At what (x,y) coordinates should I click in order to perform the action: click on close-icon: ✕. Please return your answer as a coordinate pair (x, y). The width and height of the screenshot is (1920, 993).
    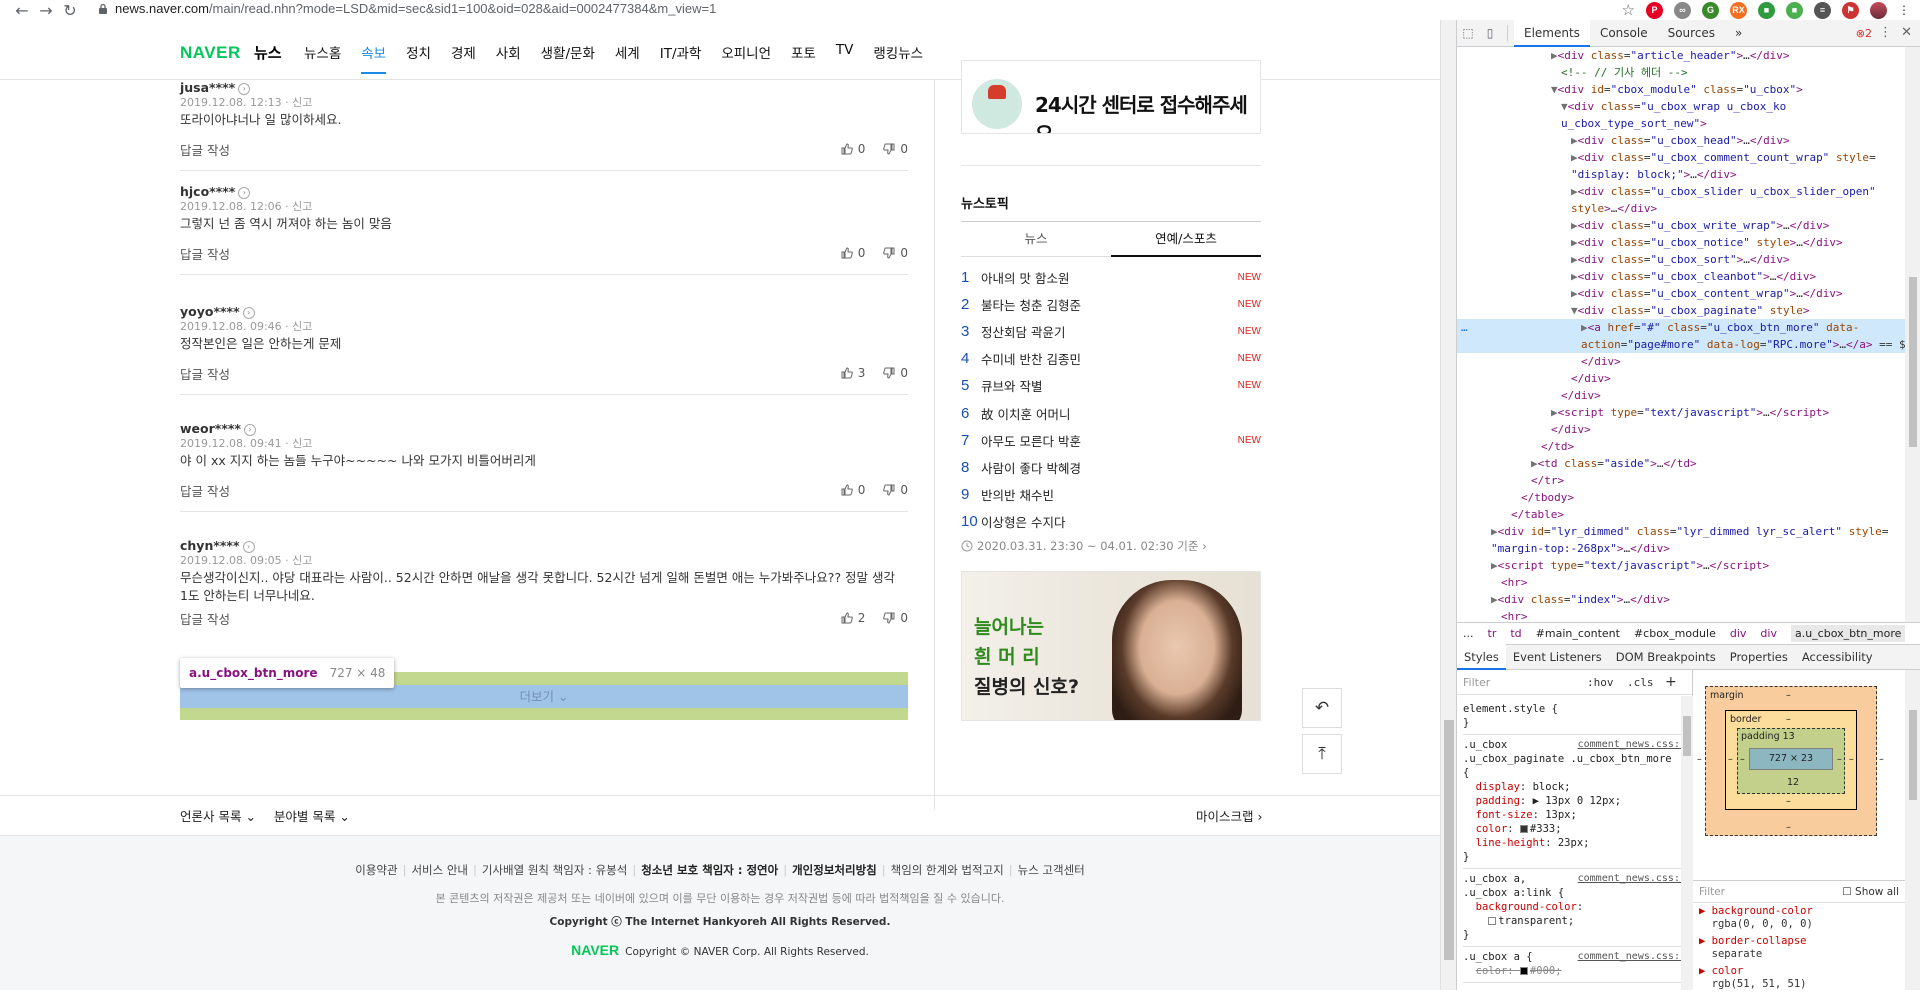
    Looking at the image, I should click on (1906, 32).